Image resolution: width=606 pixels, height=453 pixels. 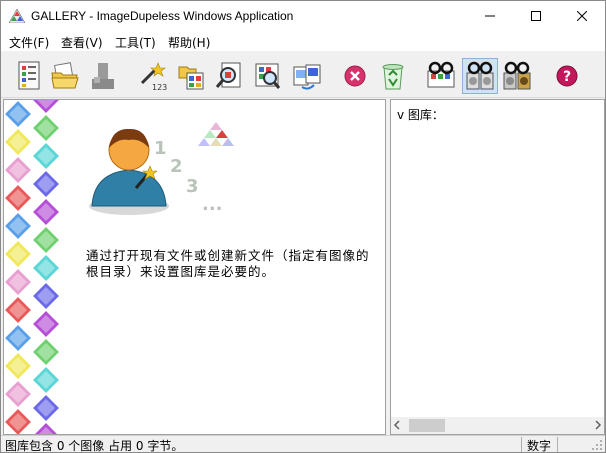 I want to click on folder-tree-icon, so click(x=191, y=78).